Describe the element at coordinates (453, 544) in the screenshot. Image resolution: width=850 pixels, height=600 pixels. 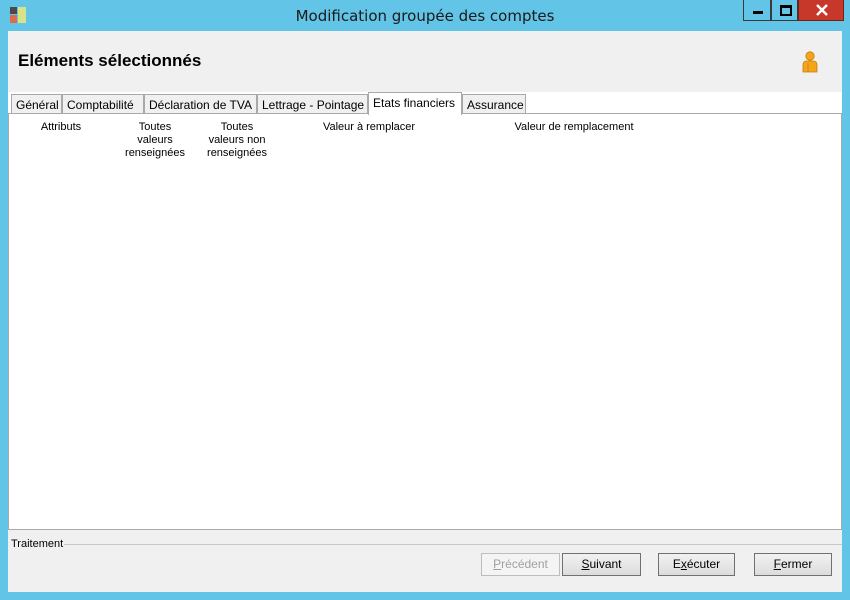
I see `group-divider` at that location.